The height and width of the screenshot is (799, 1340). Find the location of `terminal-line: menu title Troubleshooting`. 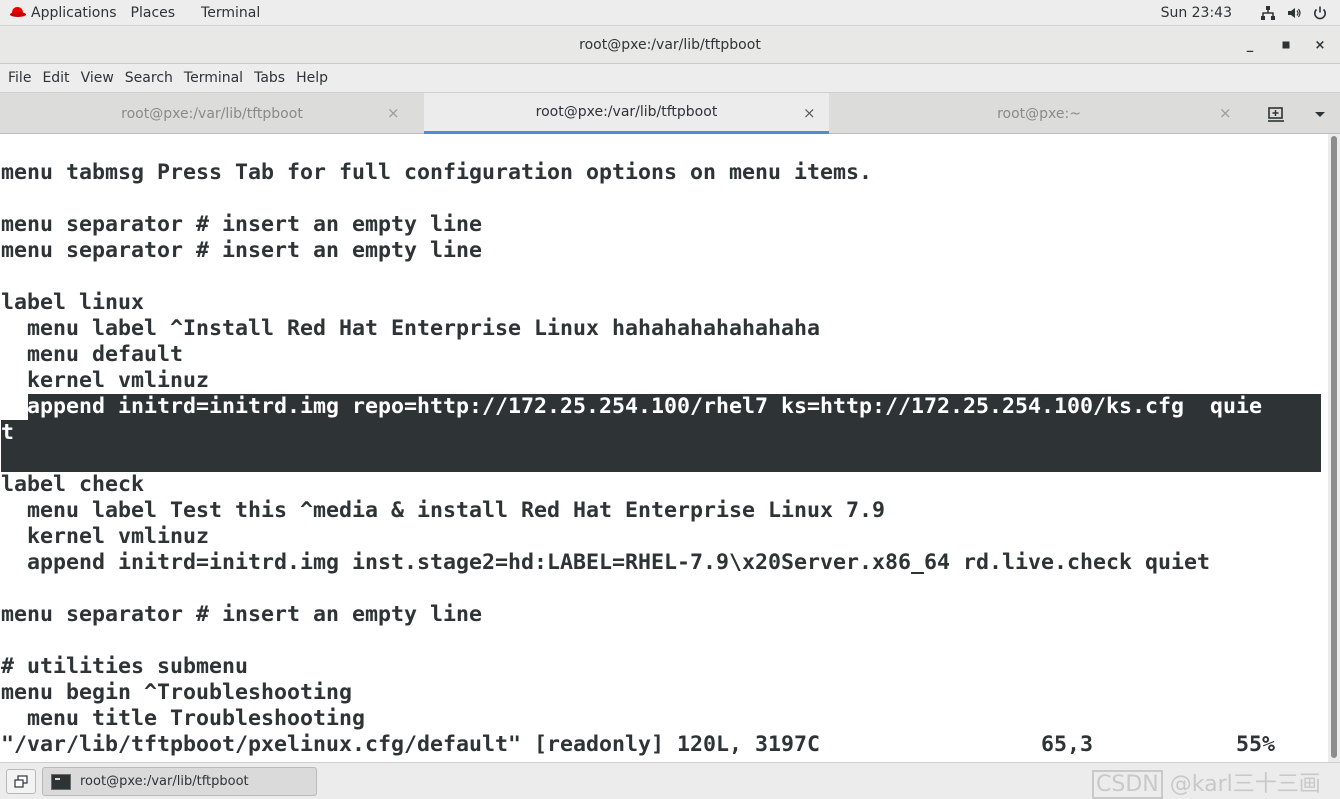

terminal-line: menu title Troubleshooting is located at coordinates (183, 718).